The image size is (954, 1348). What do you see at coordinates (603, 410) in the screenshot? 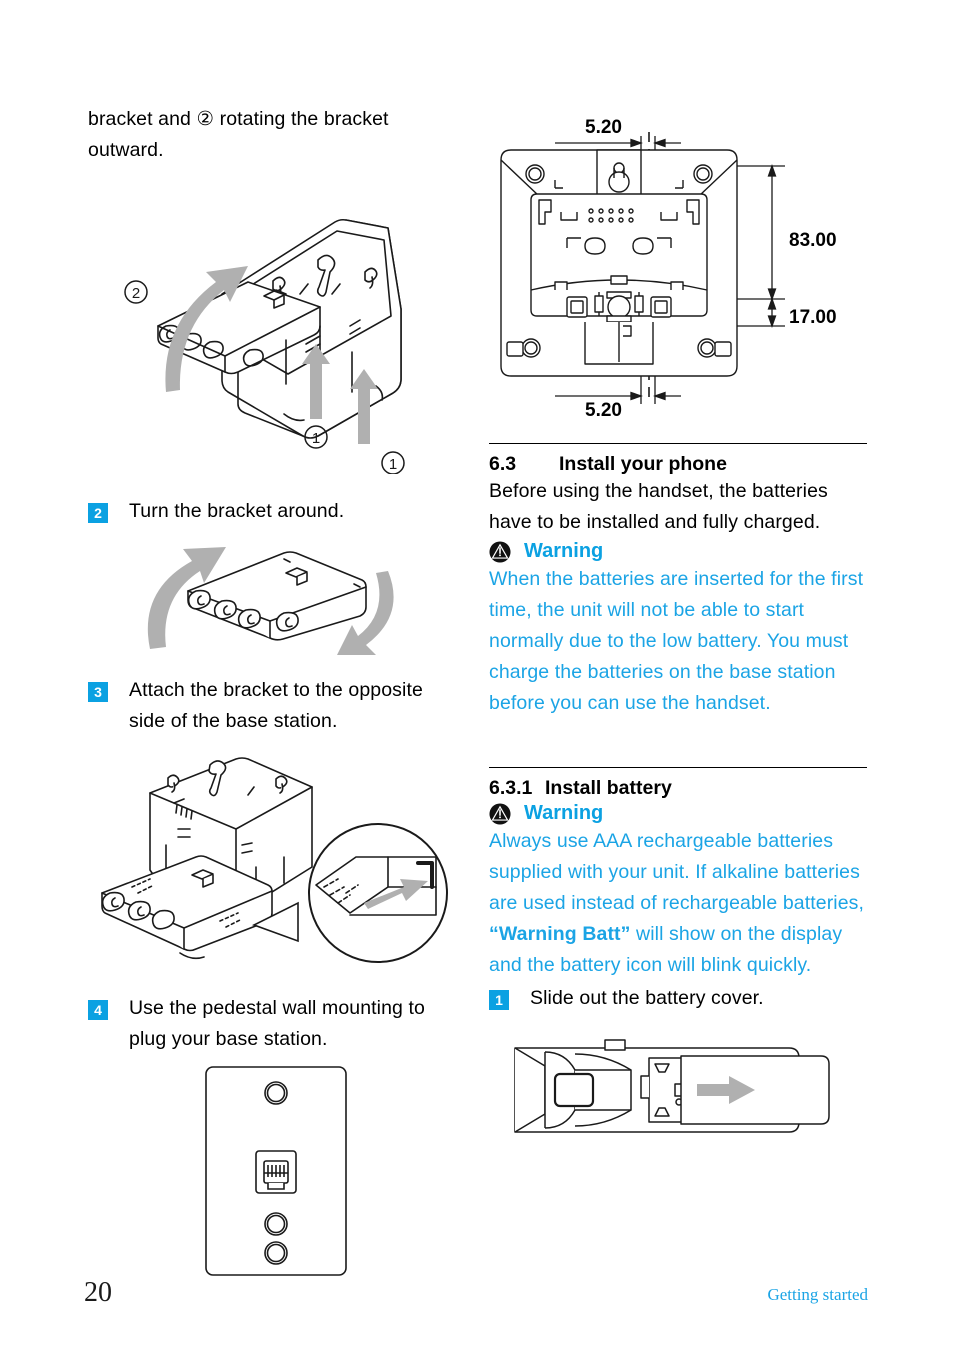
I see `dim-label-bottom: 5.20` at bounding box center [603, 410].